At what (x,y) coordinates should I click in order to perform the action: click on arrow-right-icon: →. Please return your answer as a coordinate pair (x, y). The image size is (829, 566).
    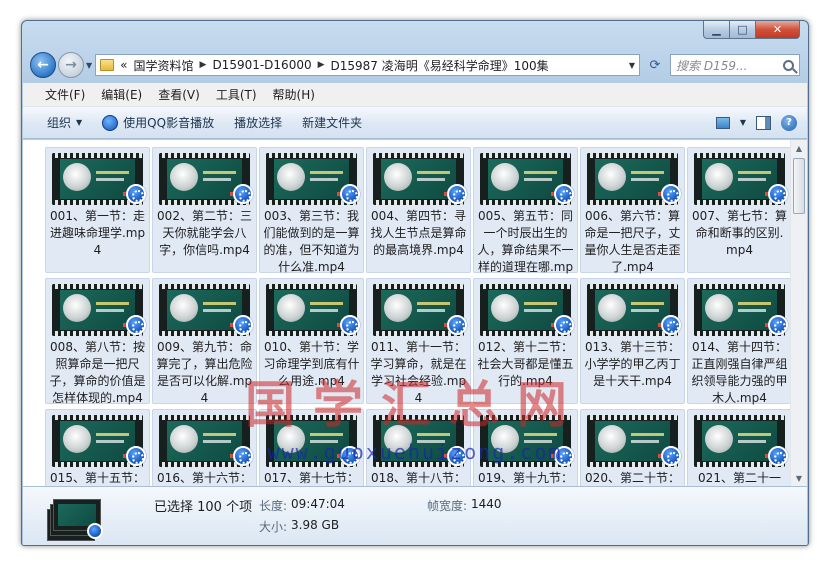
    Looking at the image, I should click on (71, 65).